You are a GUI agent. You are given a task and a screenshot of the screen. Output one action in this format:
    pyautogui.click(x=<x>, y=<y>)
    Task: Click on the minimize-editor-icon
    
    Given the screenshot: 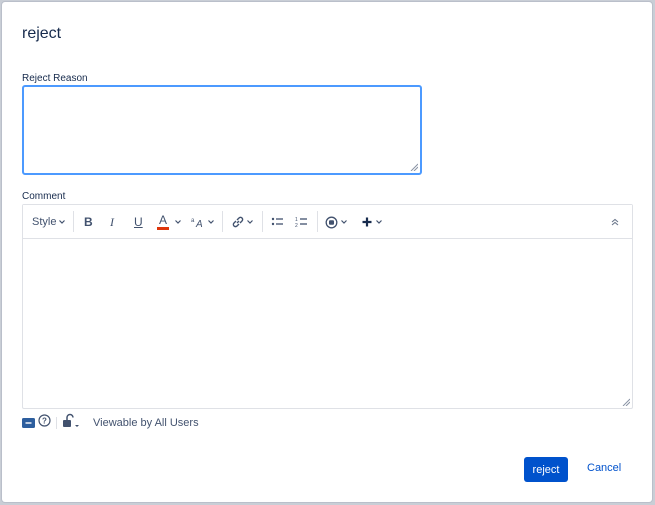 What is the action you would take?
    pyautogui.click(x=28, y=423)
    